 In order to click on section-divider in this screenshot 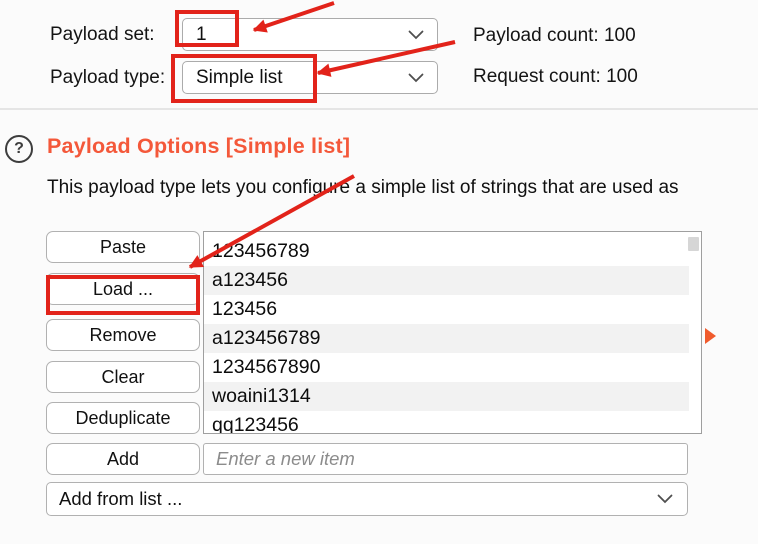, I will do `click(379, 109)`.